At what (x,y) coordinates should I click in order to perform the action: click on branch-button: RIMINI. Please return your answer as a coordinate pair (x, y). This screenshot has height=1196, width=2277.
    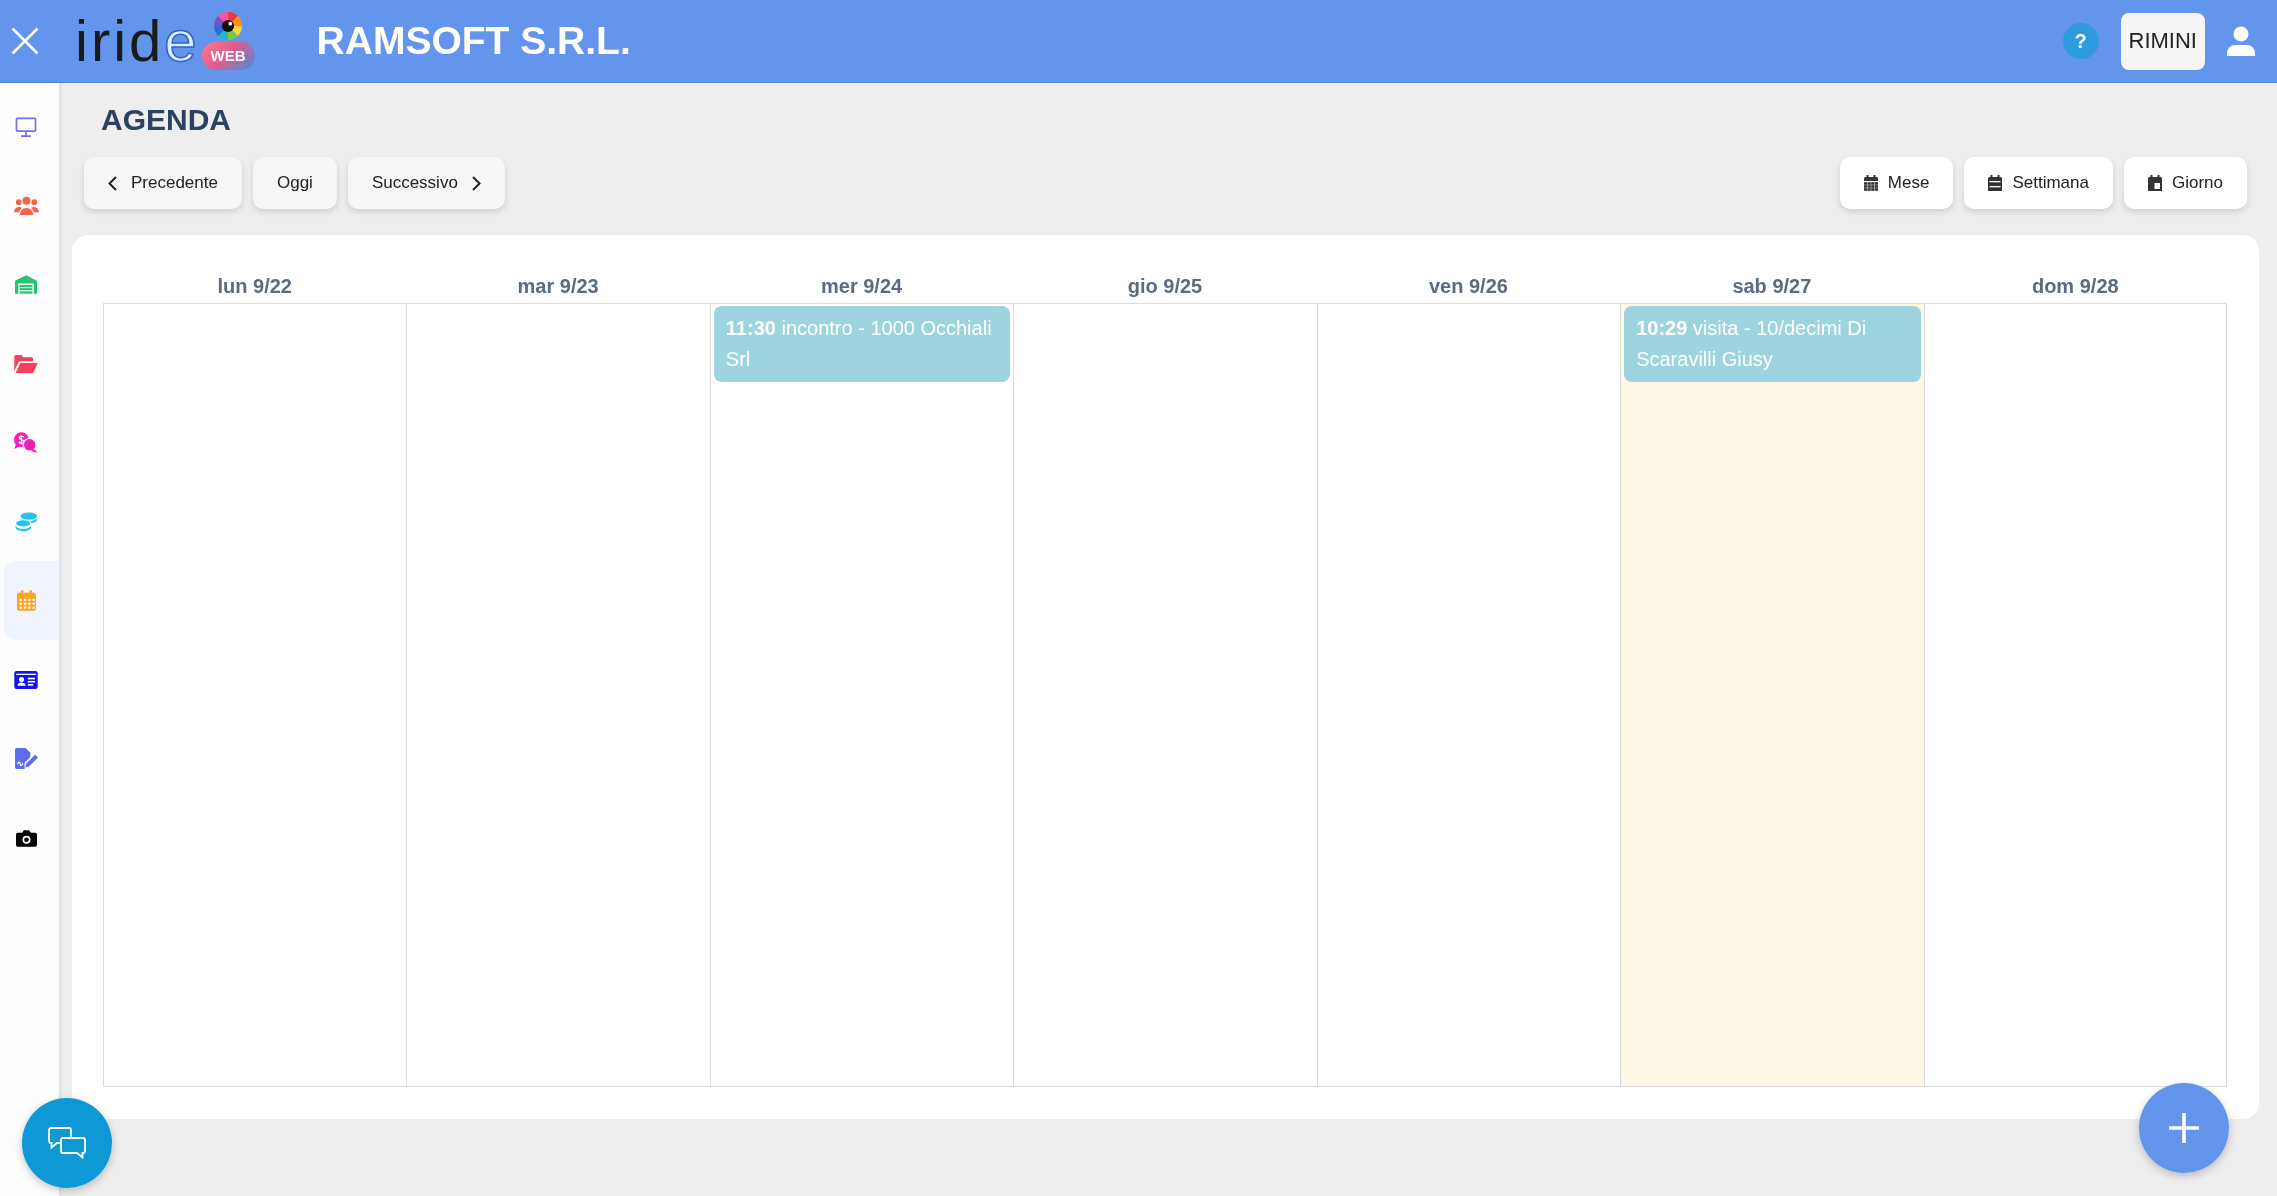
    Looking at the image, I should click on (2162, 41).